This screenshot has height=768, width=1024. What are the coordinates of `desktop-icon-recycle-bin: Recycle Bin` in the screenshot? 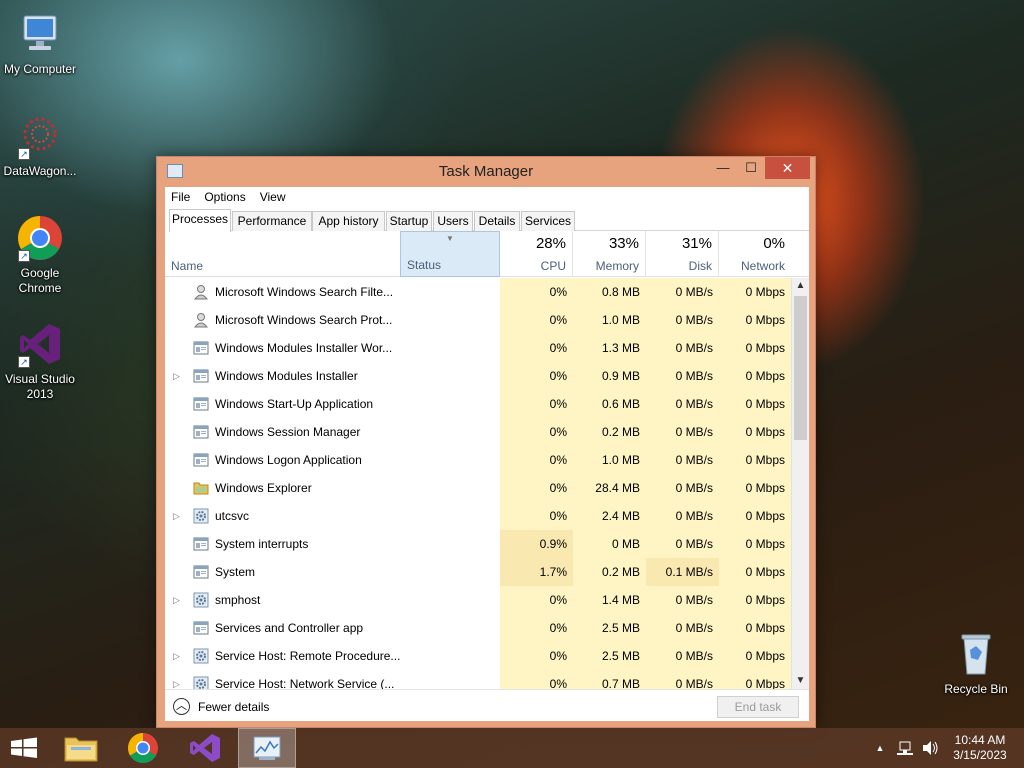 It's located at (976, 663).